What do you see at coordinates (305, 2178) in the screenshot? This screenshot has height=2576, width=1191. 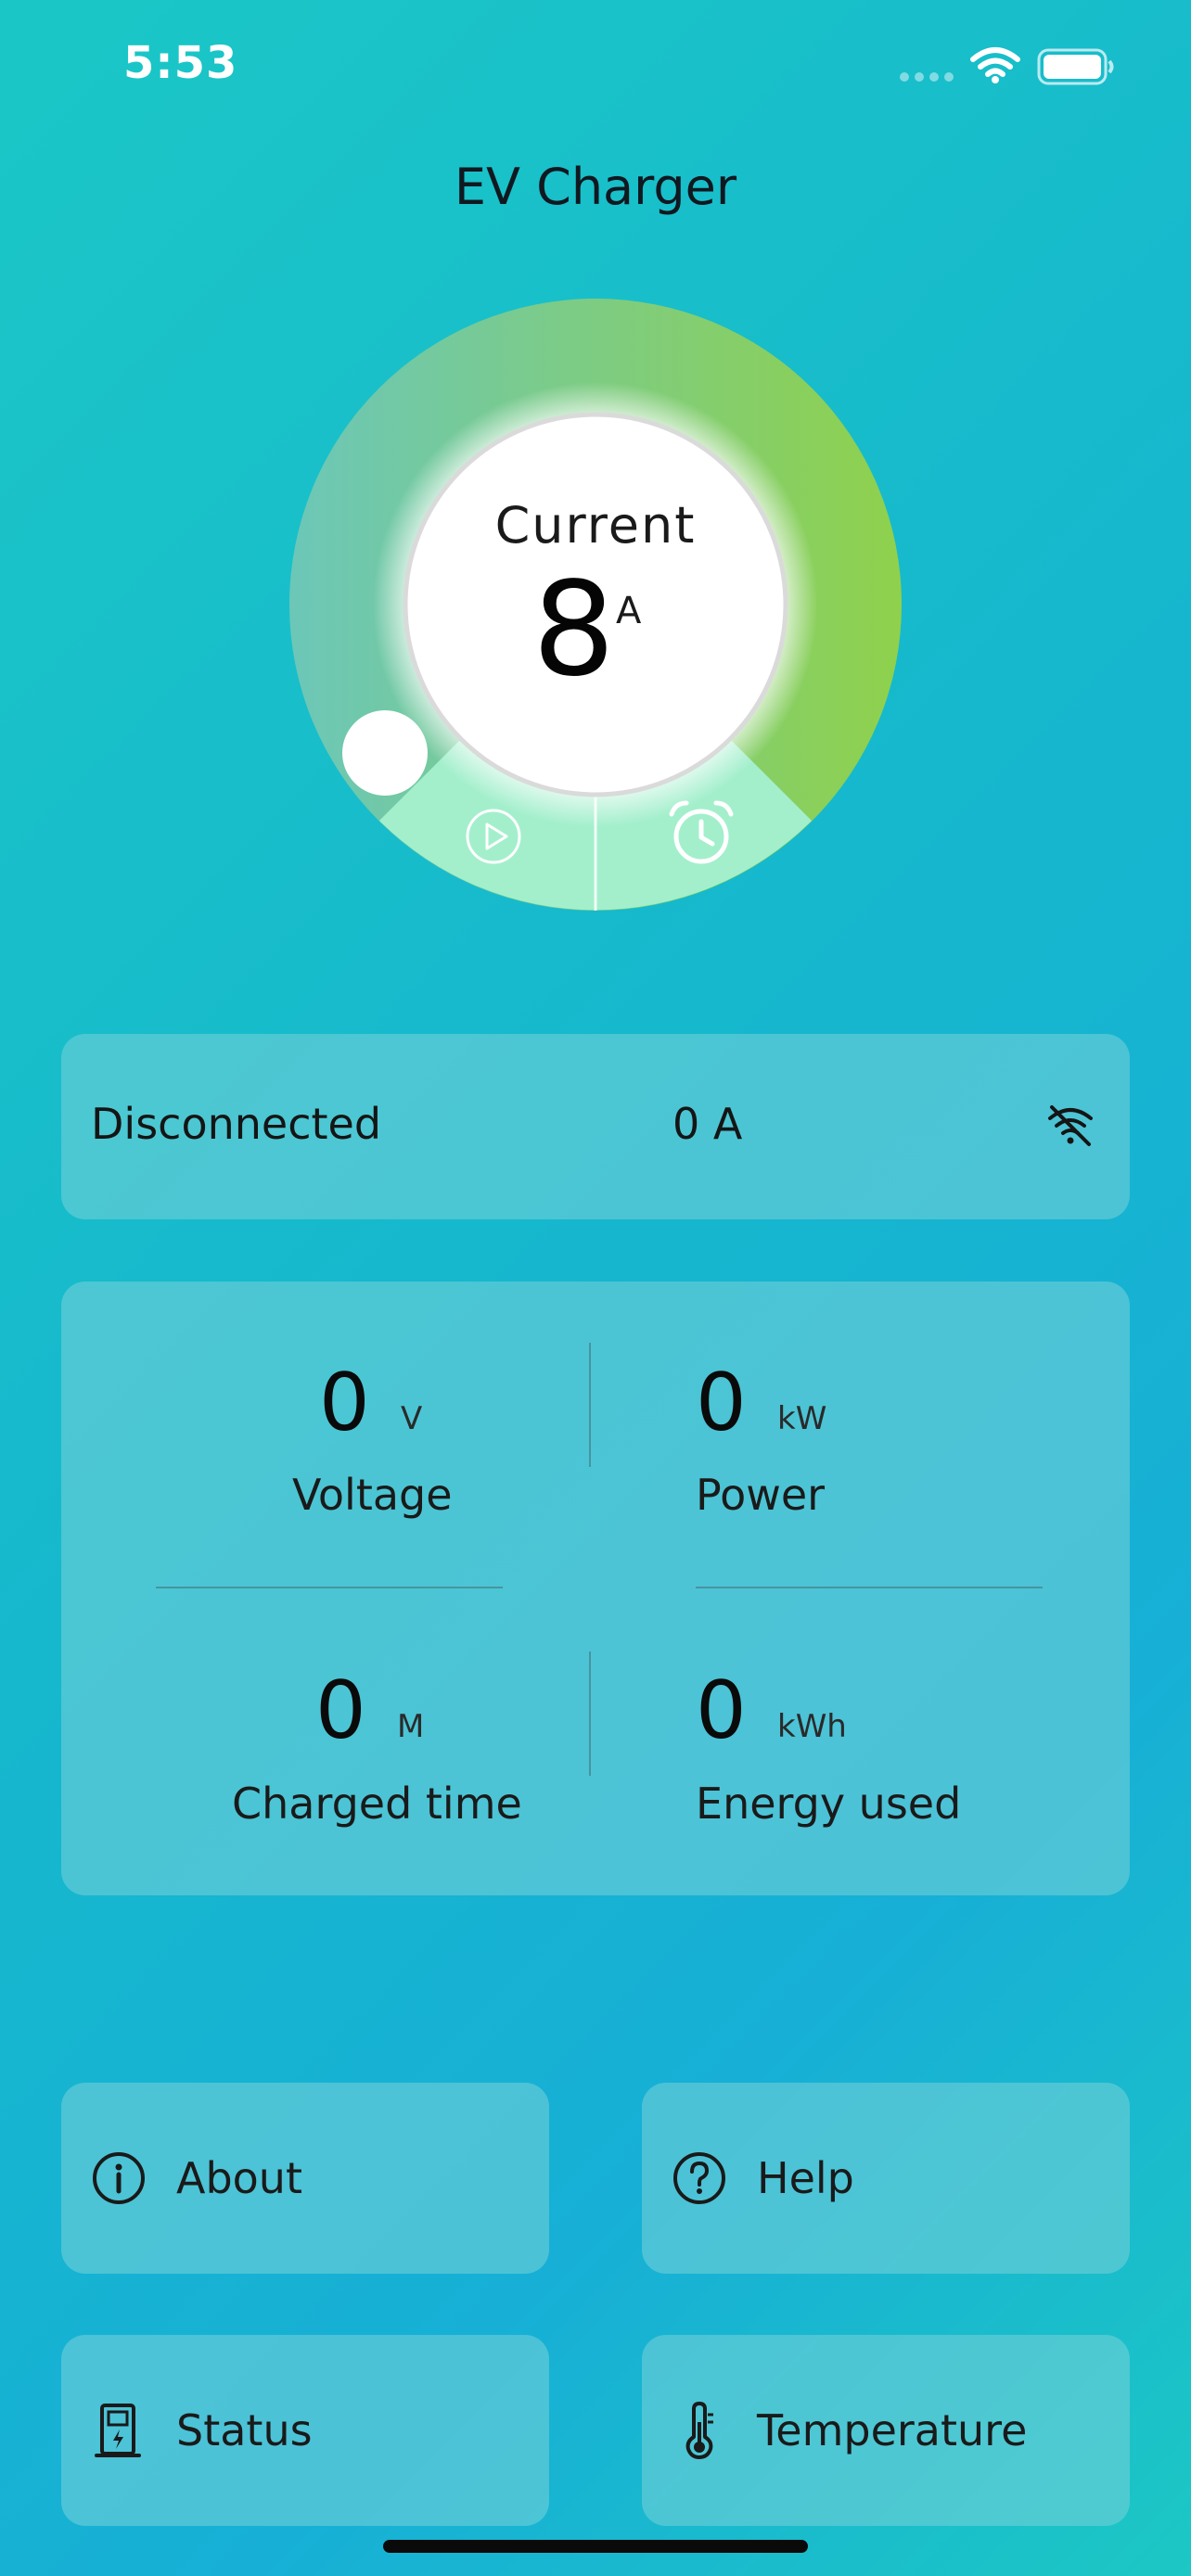 I see `about-button: About` at bounding box center [305, 2178].